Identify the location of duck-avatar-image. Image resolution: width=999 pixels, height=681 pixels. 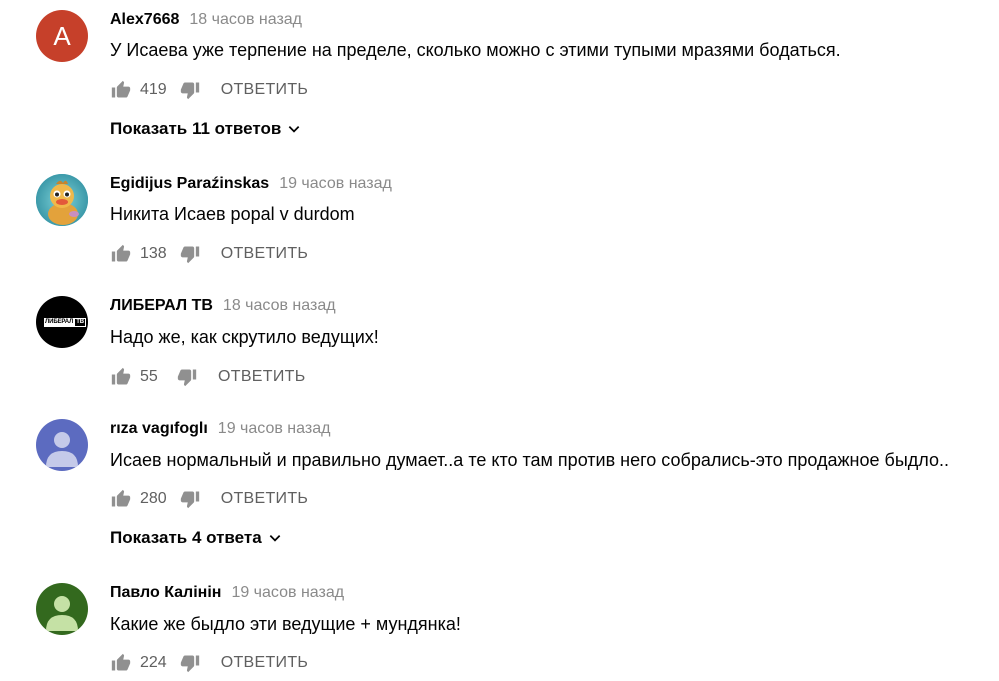
(62, 200).